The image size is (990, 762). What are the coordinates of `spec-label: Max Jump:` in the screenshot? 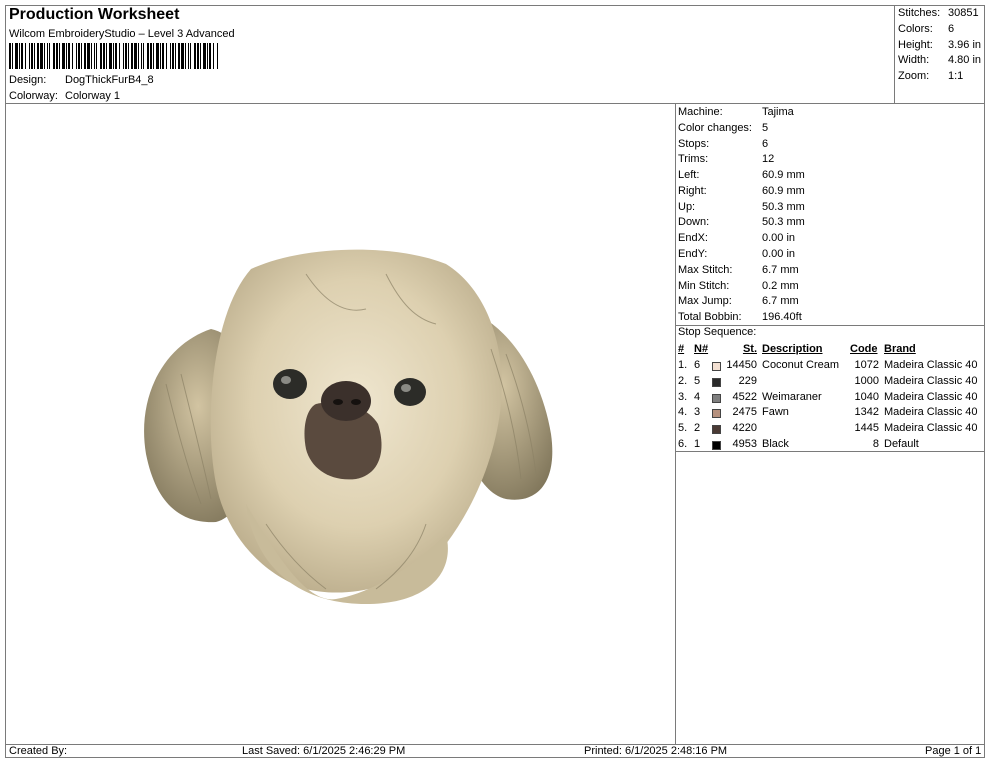 It's located at (705, 301).